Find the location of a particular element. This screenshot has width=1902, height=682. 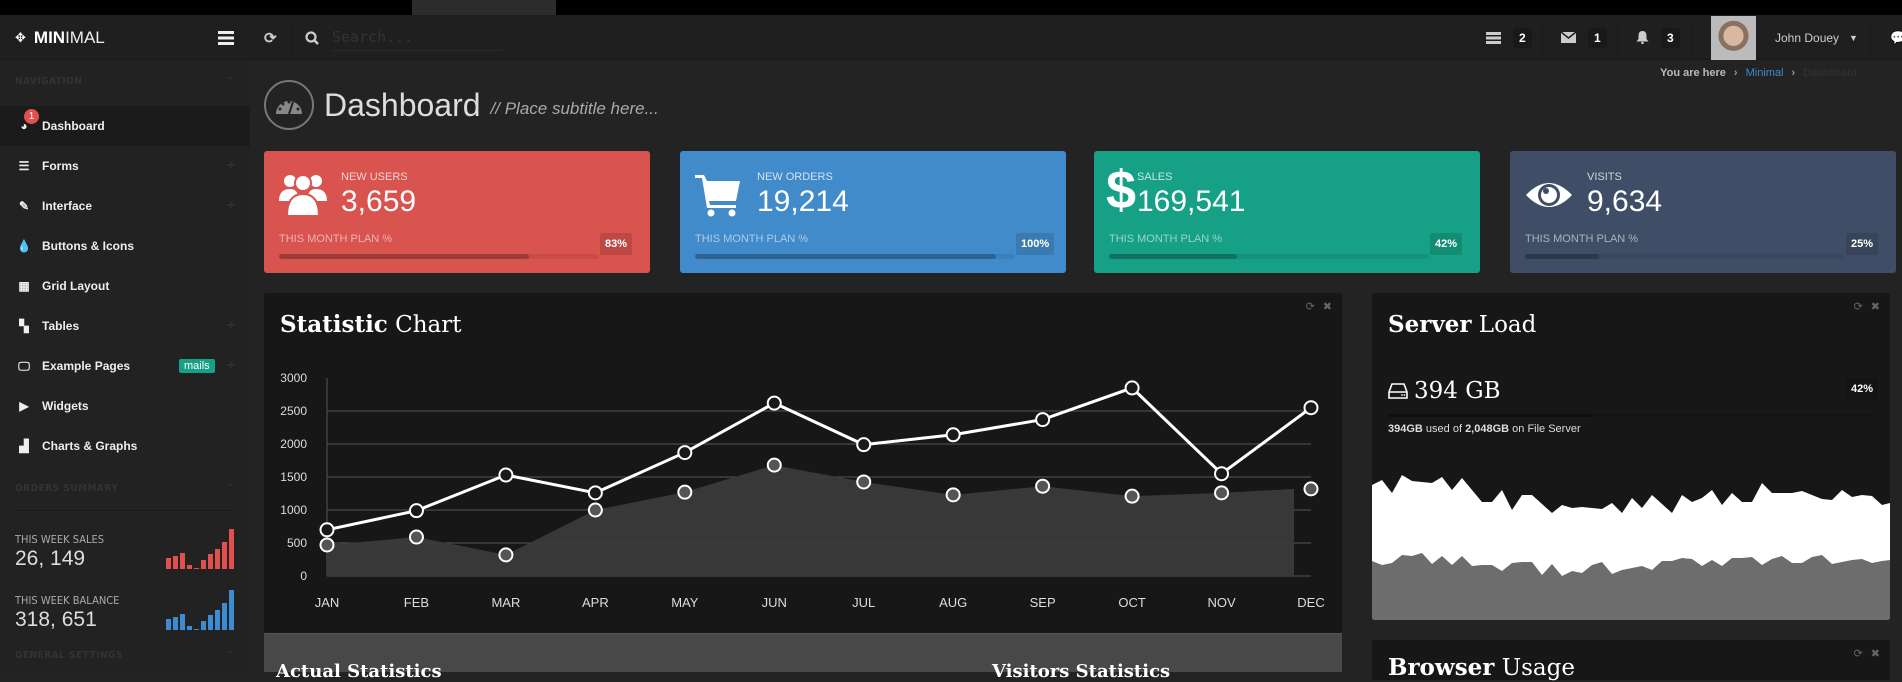

sidebar-item-label: Charts & Graphs is located at coordinates (90, 446).